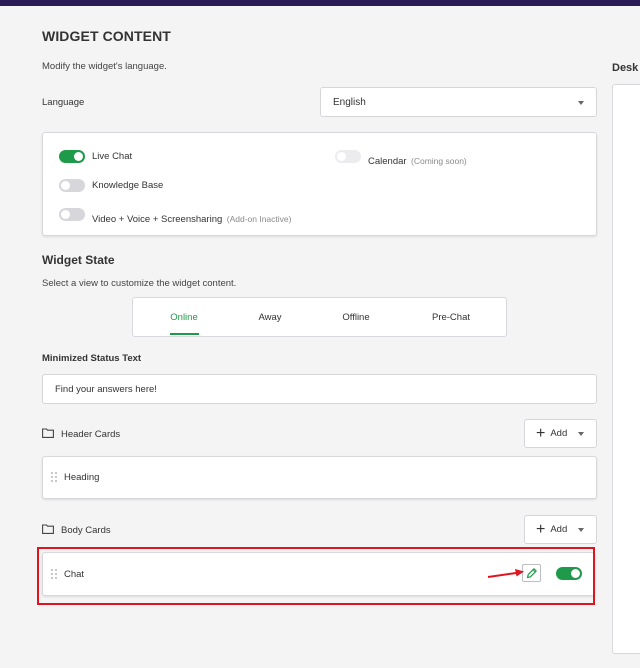 This screenshot has height=668, width=640. I want to click on arrow-annotation-icon, so click(505, 573).